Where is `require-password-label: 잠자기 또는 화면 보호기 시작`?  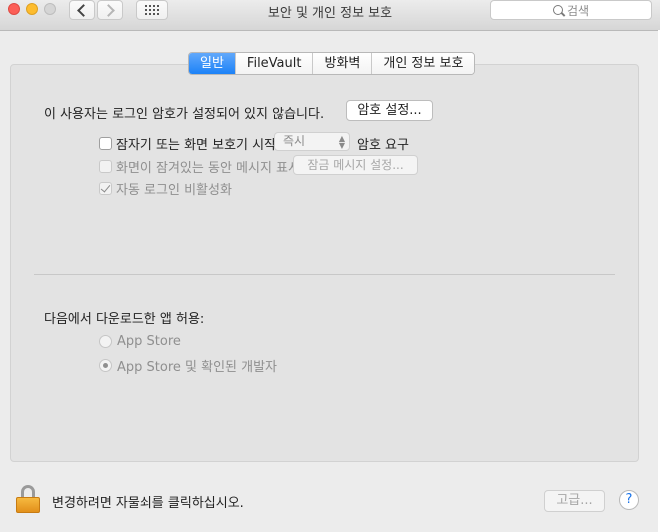 require-password-label: 잠자기 또는 화면 보호기 시작 is located at coordinates (196, 145).